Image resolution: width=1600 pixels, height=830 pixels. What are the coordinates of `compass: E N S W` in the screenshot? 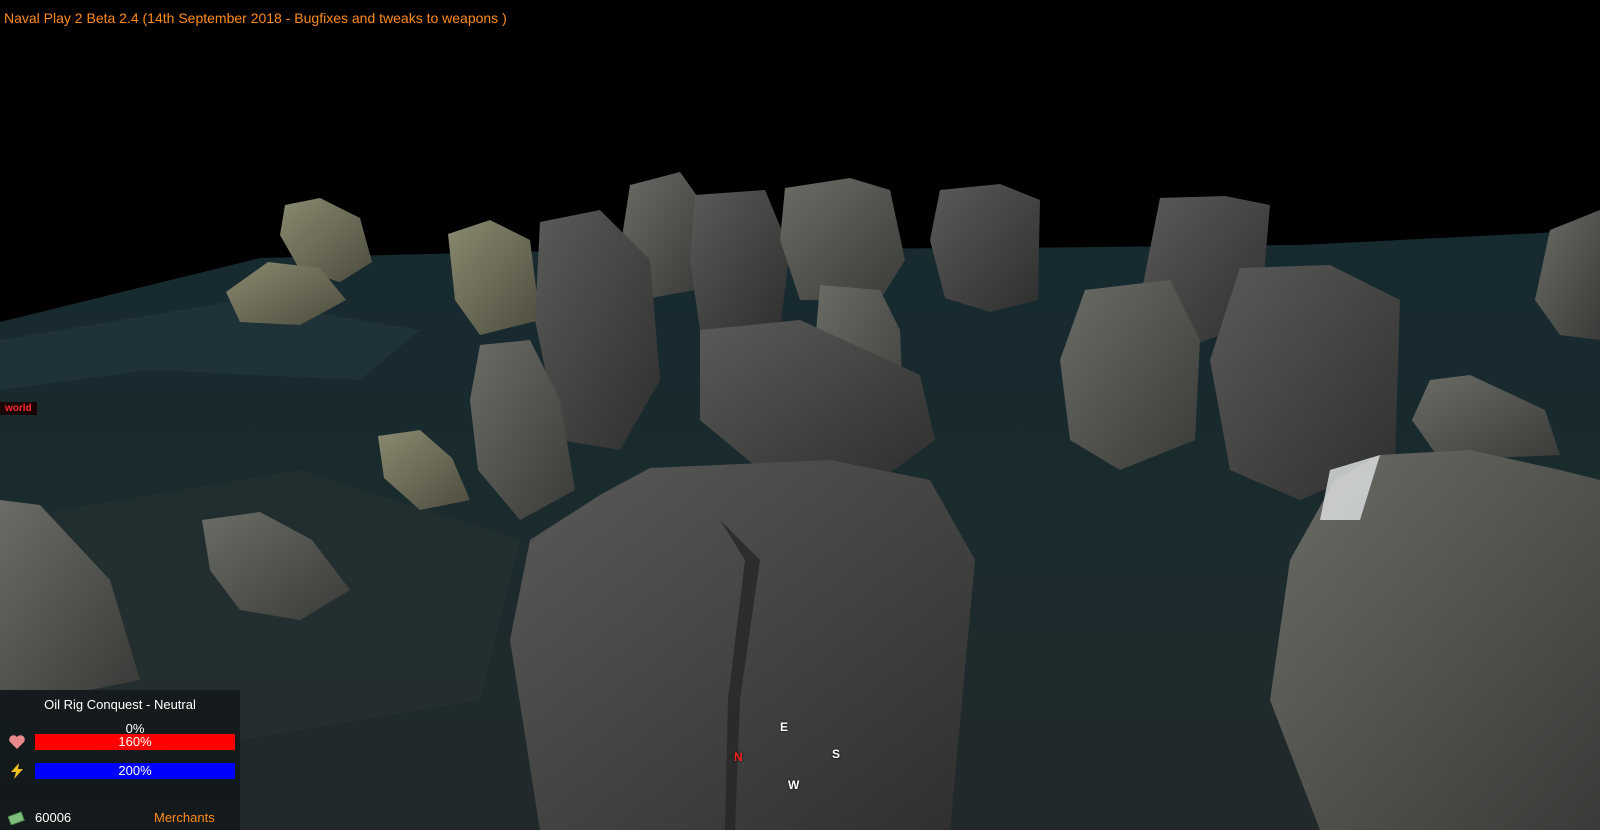 It's located at (795, 760).